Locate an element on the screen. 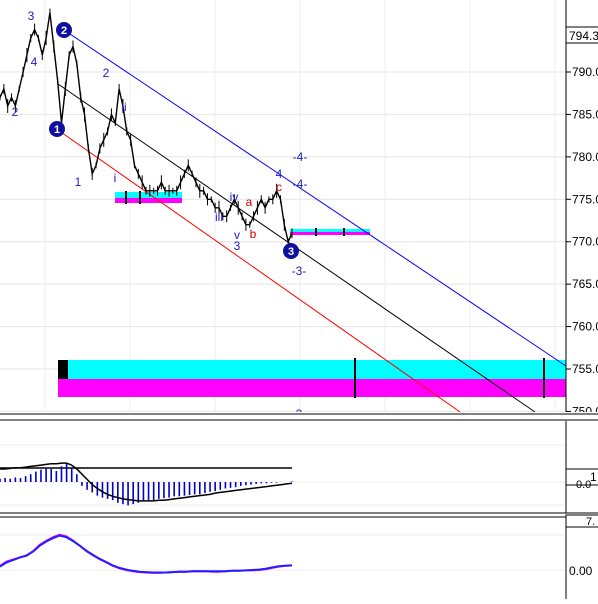 This screenshot has height=604, width=598. circled-text-1: 1 is located at coordinates (57, 130).